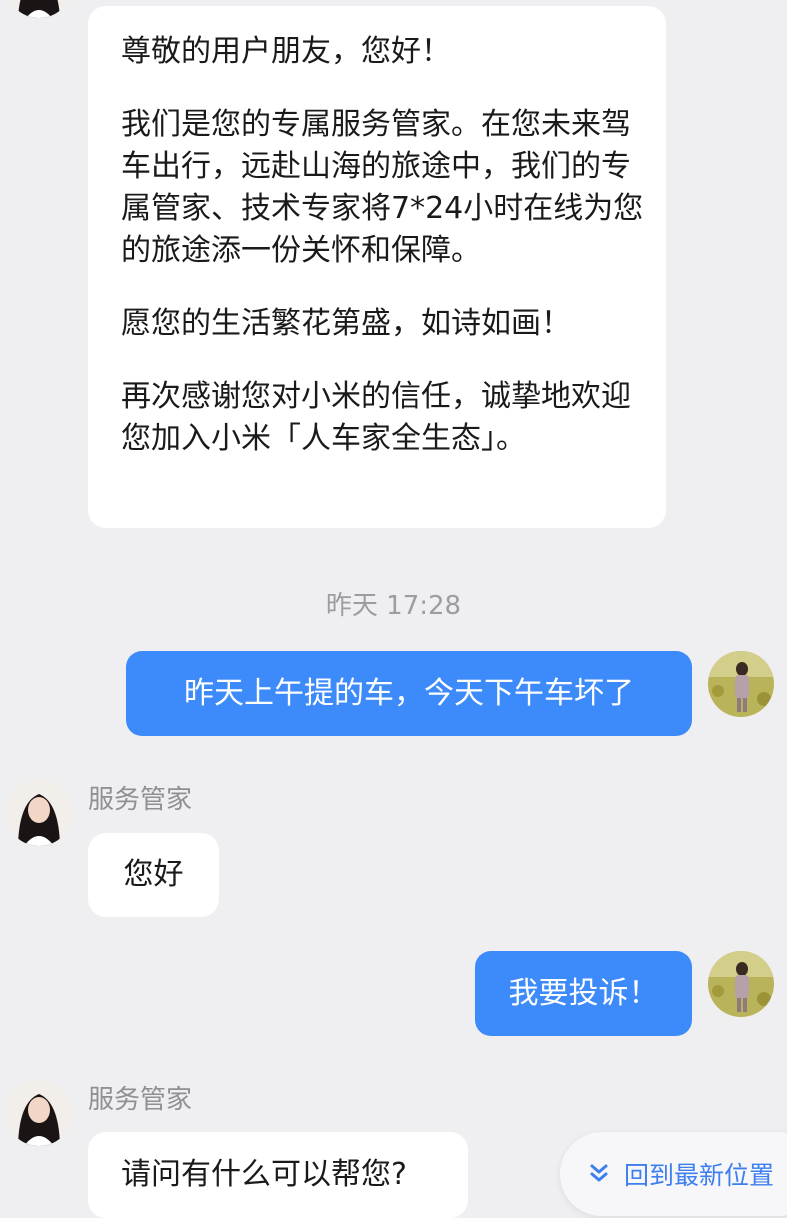 Image resolution: width=787 pixels, height=1218 pixels. I want to click on jump-to-latest-button: 回到最新位置, so click(673, 1174).